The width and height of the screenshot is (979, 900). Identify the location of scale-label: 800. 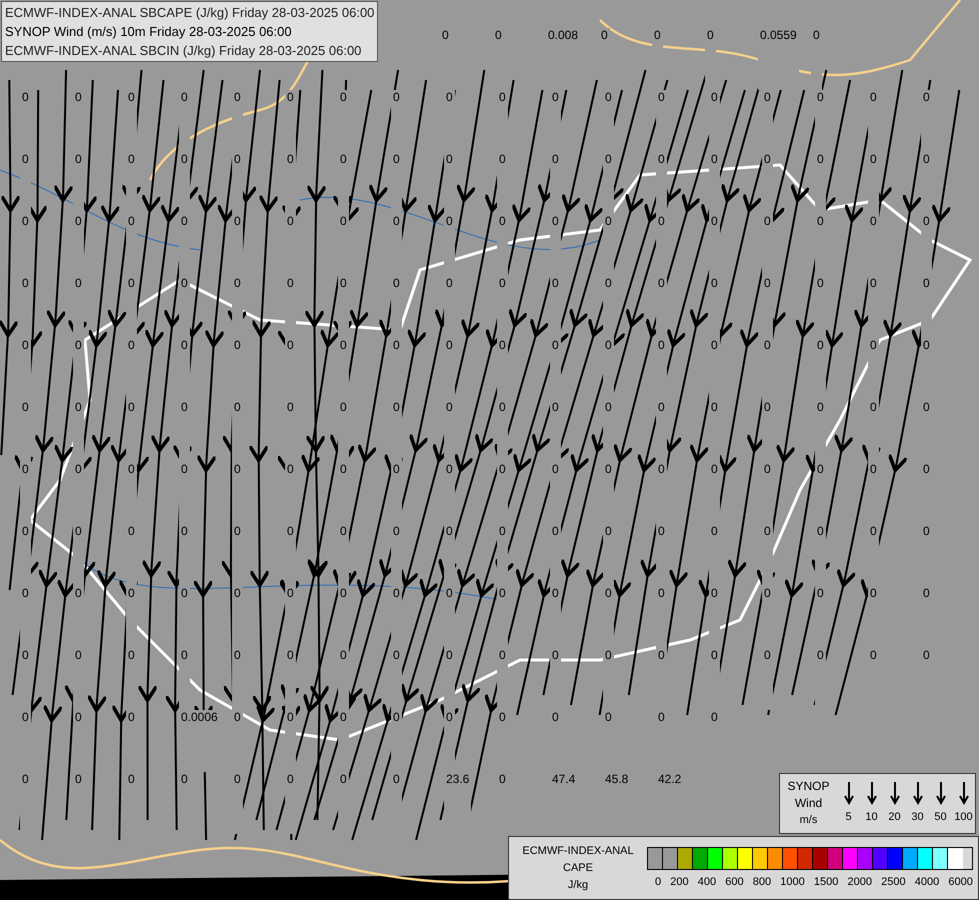
(762, 882).